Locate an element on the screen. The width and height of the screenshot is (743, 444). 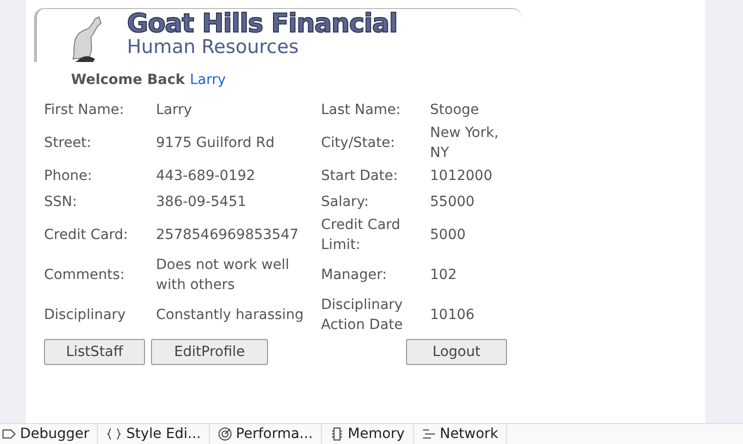
field-value: Constantly harassing is located at coordinates (230, 315).